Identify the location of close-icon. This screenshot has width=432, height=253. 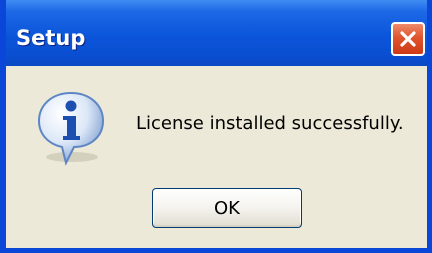
(408, 39).